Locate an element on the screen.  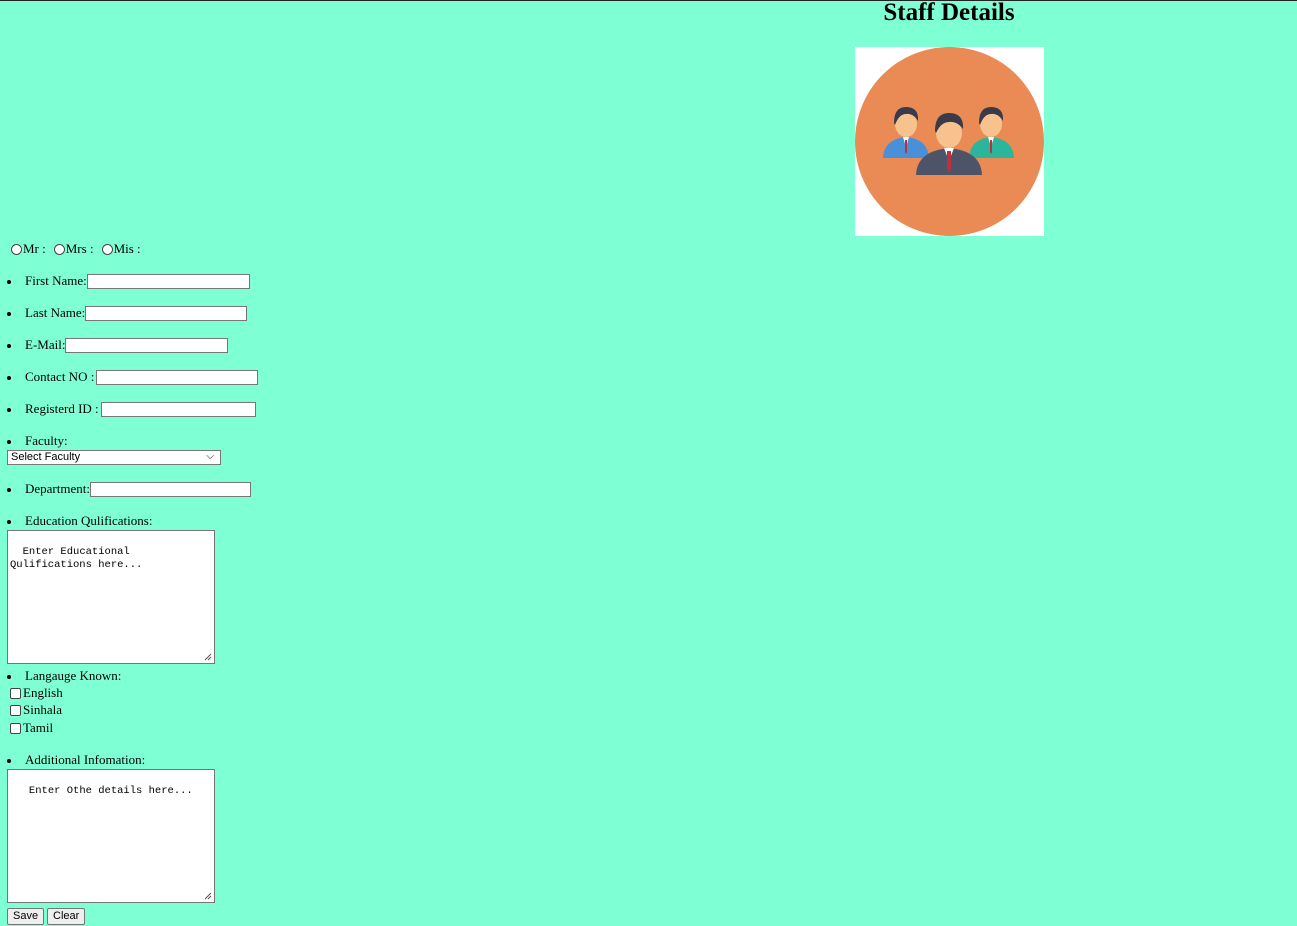
education-label: Education Qulifications: is located at coordinates (89, 520).